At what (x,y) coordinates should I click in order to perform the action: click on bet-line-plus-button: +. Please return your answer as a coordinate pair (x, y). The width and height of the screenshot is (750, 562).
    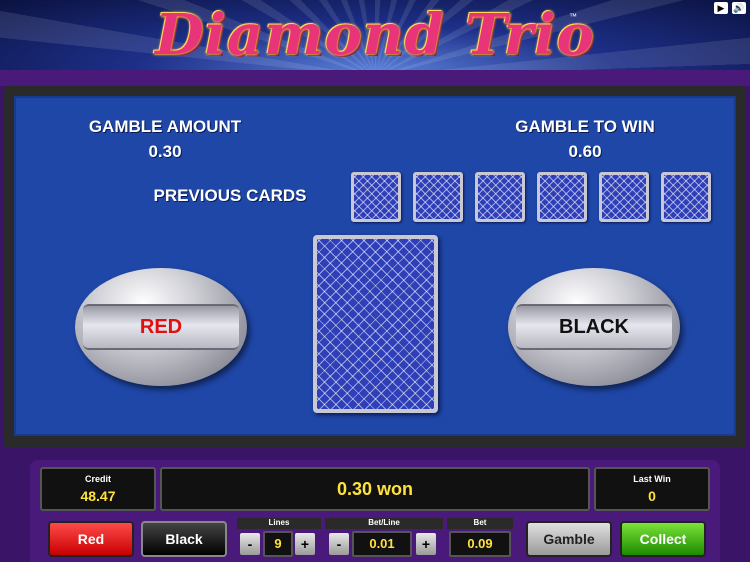
    Looking at the image, I should click on (426, 544).